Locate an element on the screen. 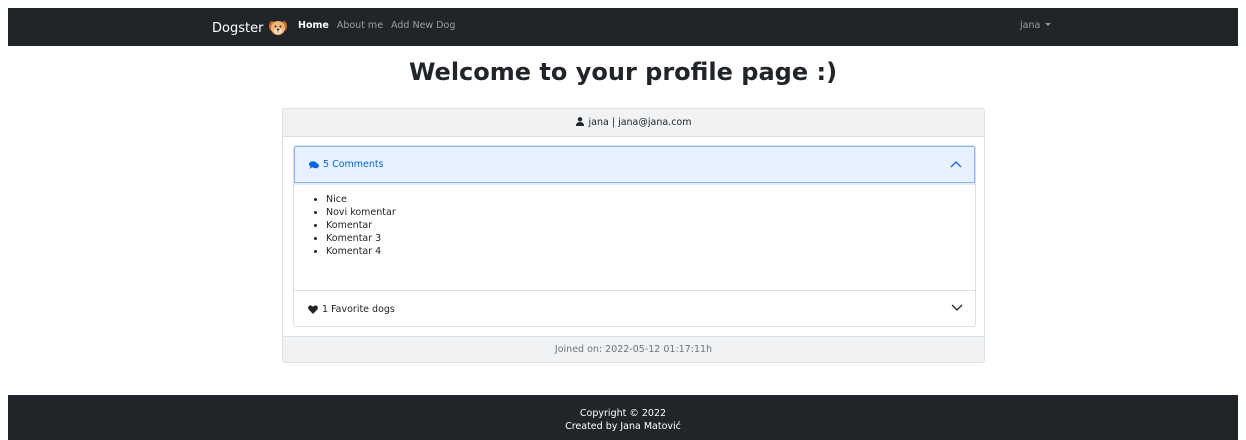  brand-name: Dogster is located at coordinates (238, 28).